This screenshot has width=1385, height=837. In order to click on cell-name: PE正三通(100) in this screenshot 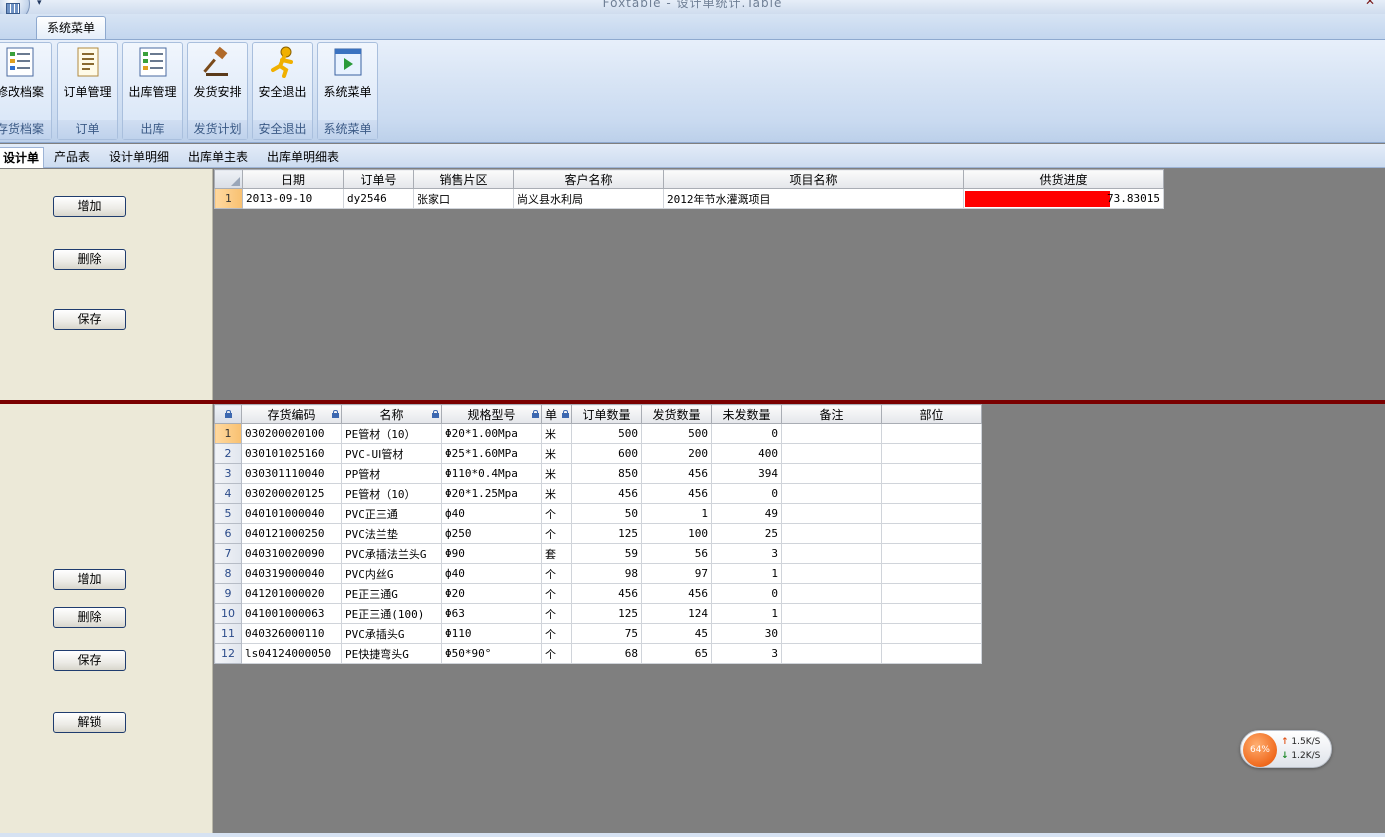, I will do `click(391, 613)`.